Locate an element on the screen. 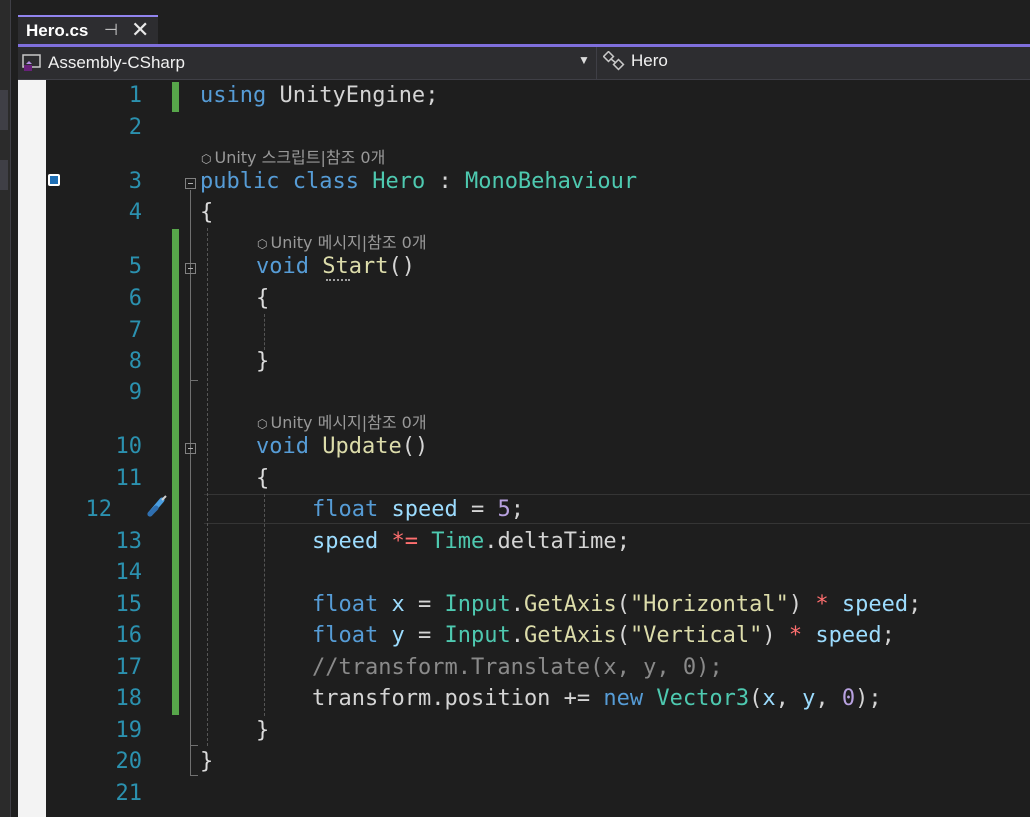  punctuation: : is located at coordinates (445, 181).